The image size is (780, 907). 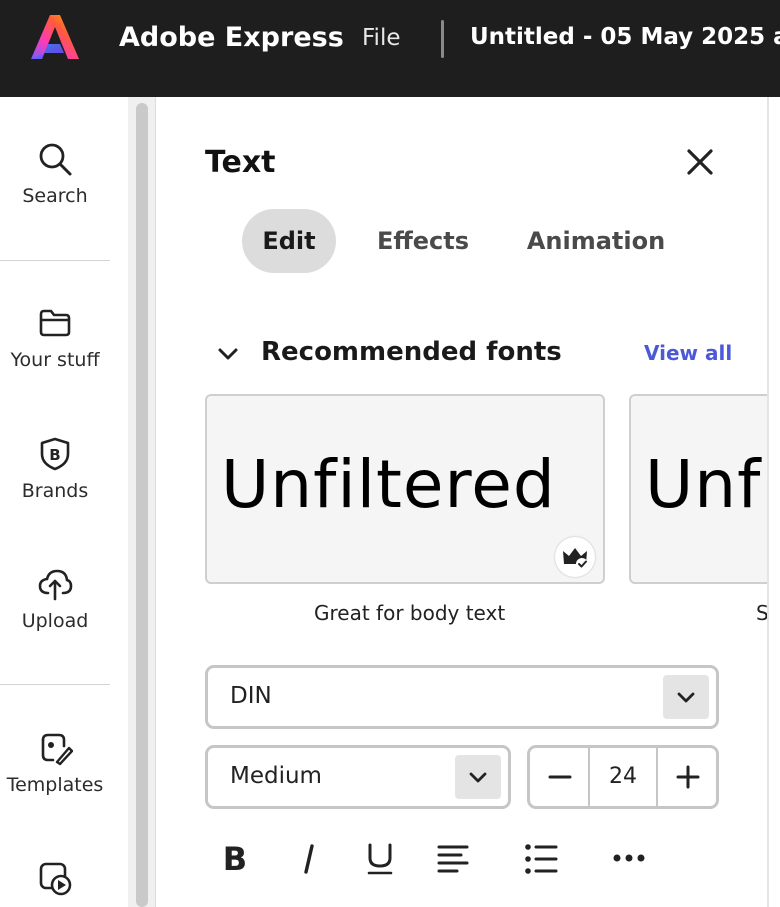 I want to click on folder-icon, so click(x=55, y=323).